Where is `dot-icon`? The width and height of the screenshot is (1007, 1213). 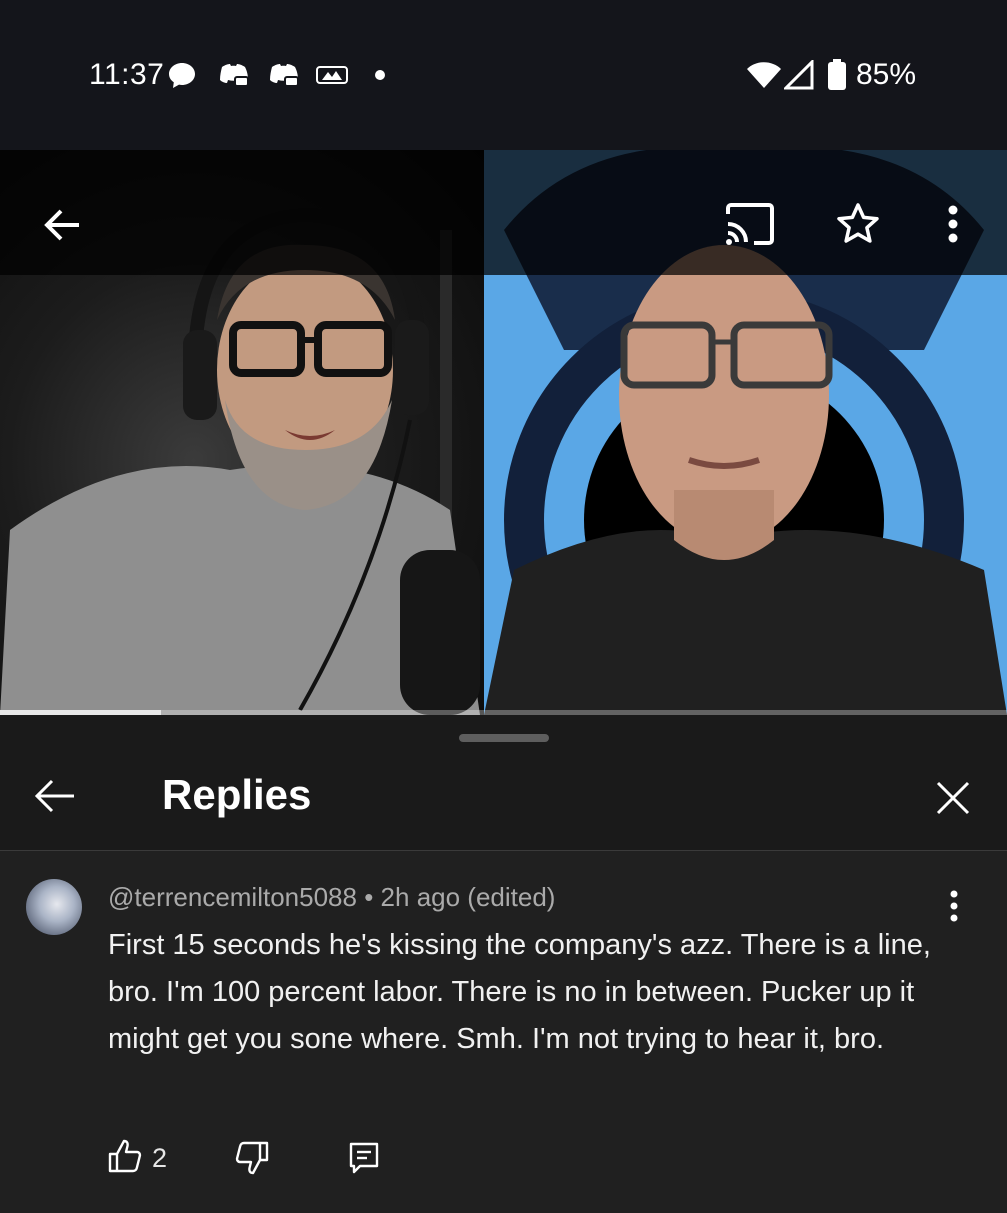 dot-icon is located at coordinates (380, 75).